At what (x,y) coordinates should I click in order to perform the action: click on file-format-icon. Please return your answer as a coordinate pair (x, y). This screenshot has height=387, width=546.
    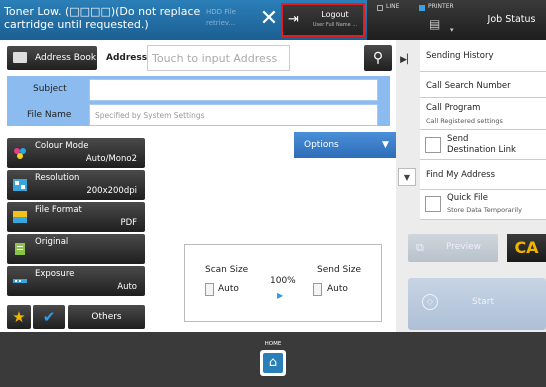
    Looking at the image, I should click on (20, 217).